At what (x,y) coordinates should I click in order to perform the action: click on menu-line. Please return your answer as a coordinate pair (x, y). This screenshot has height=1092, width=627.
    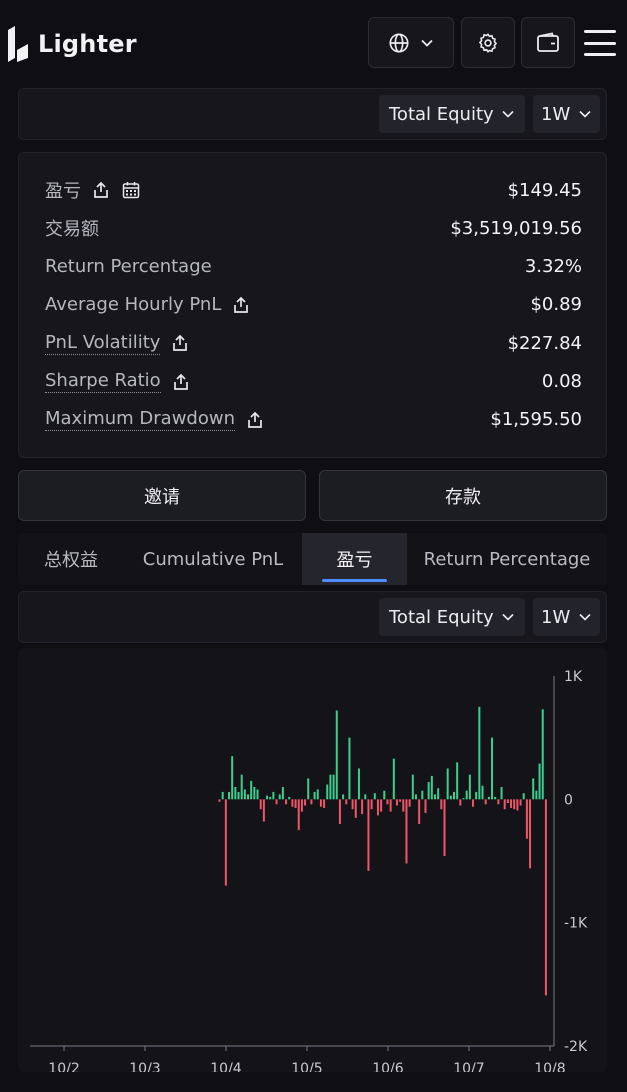
    Looking at the image, I should click on (600, 43).